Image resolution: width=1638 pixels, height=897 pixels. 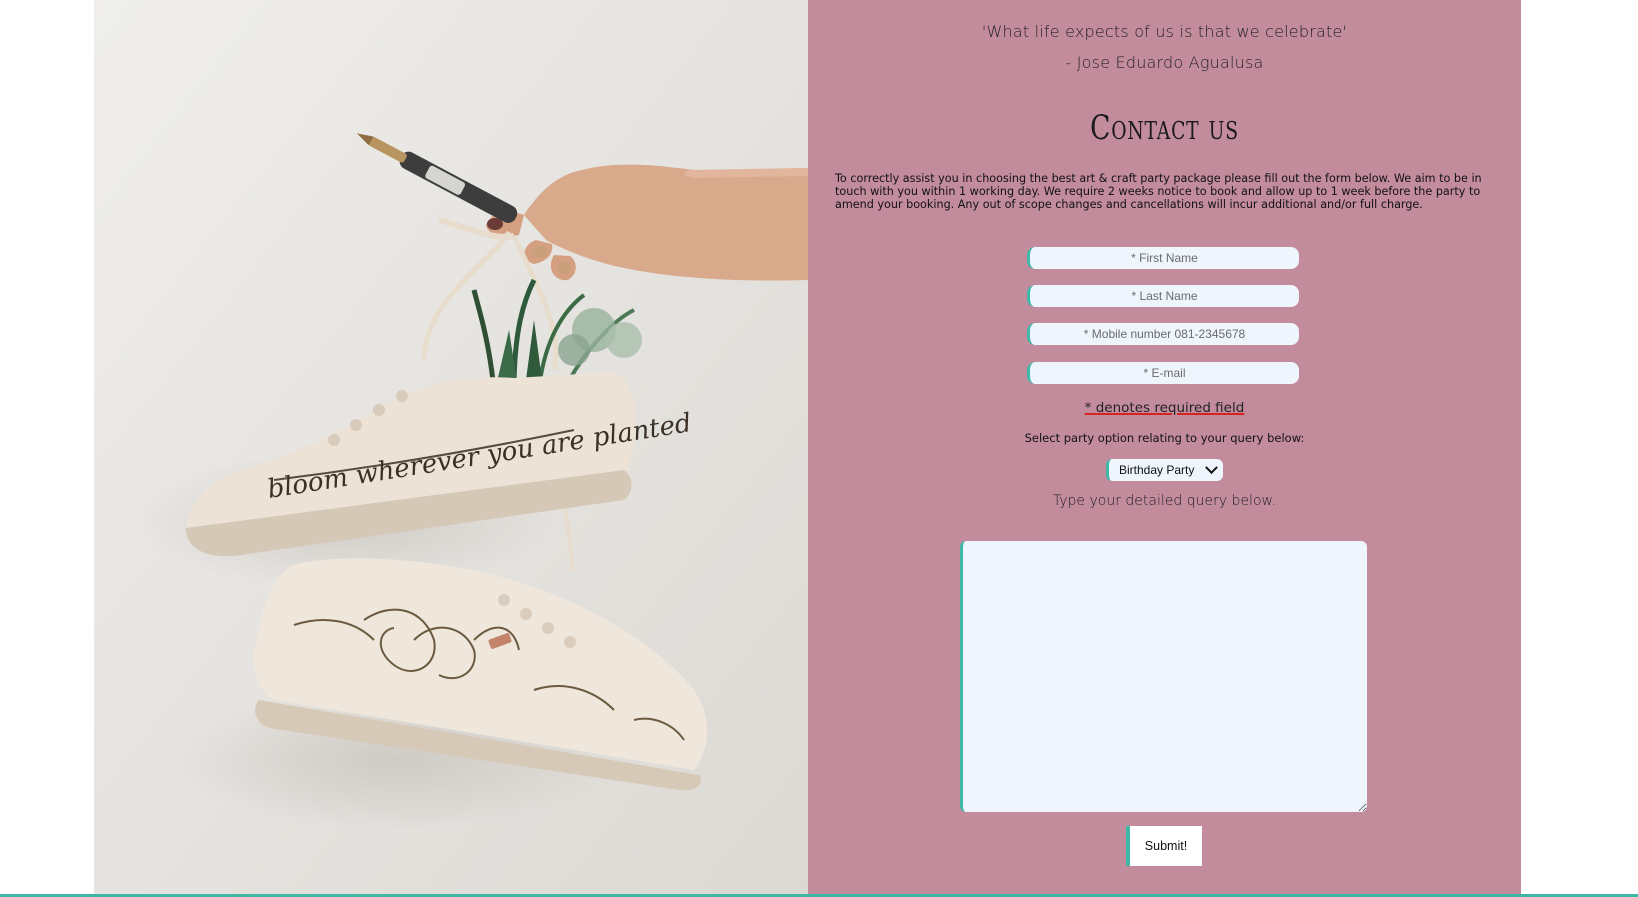 I want to click on party-option-select: Birthday Party, so click(x=1164, y=470).